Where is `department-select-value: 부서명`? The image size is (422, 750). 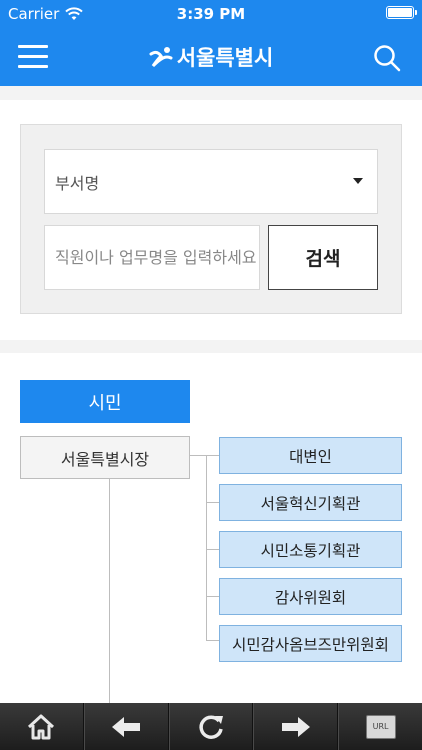
department-select-value: 부서명 is located at coordinates (77, 183).